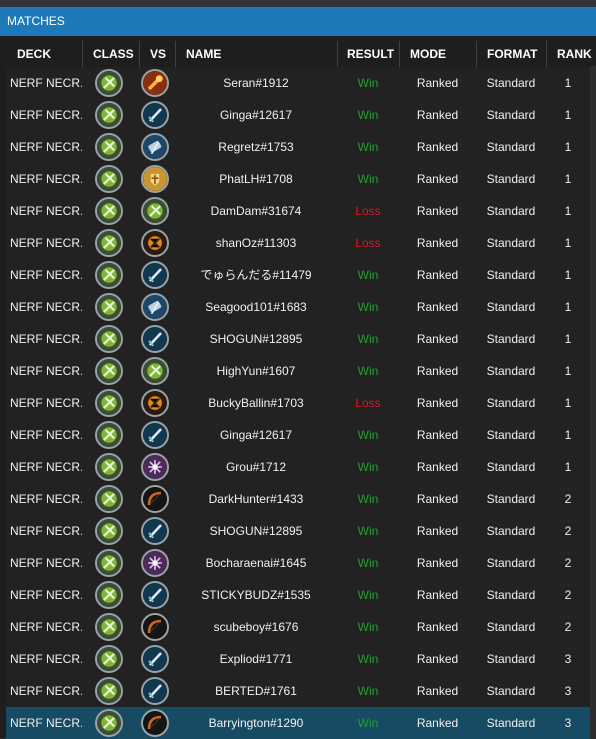 The width and height of the screenshot is (596, 739). What do you see at coordinates (256, 115) in the screenshot?
I see `opponent-name-cell: Ginga#12617` at bounding box center [256, 115].